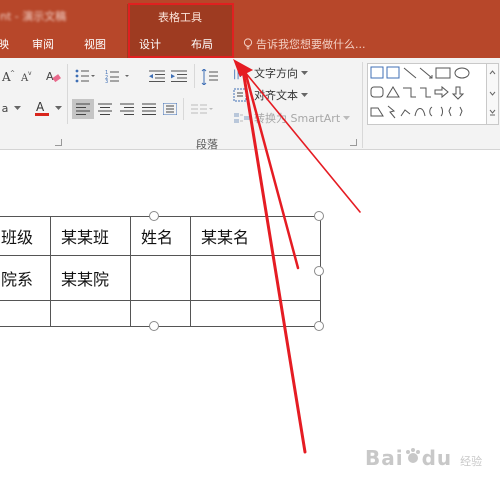  Describe the element at coordinates (170, 109) in the screenshot. I see `distributed-button` at that location.